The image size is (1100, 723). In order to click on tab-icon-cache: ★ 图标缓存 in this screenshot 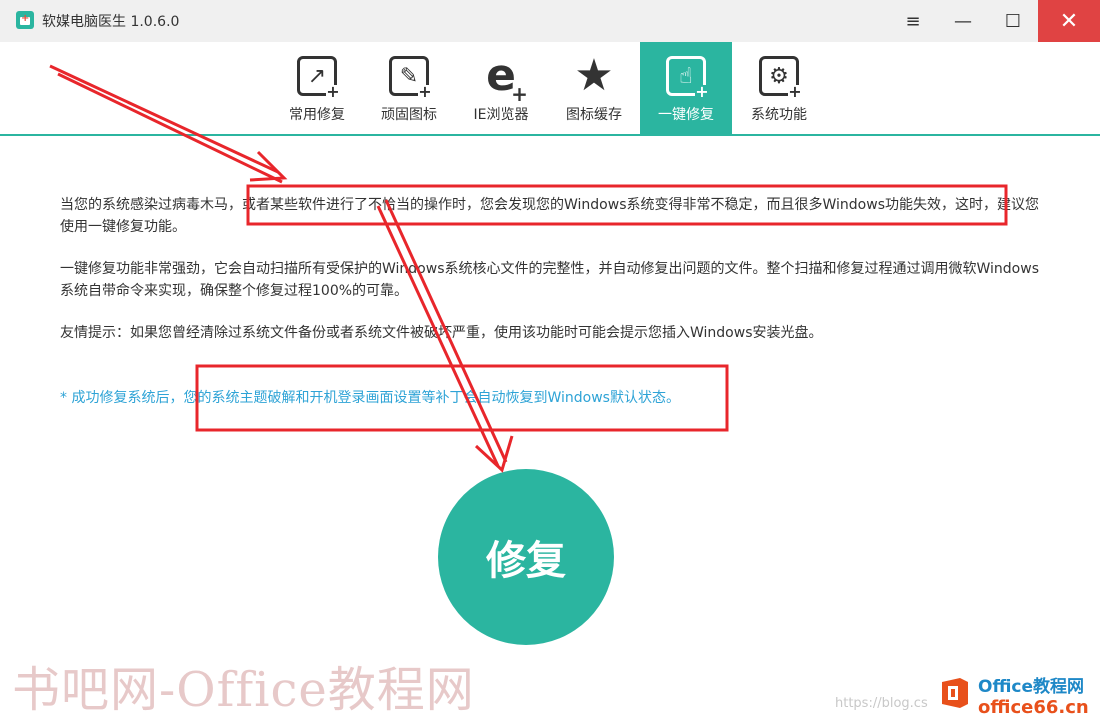, I will do `click(594, 88)`.